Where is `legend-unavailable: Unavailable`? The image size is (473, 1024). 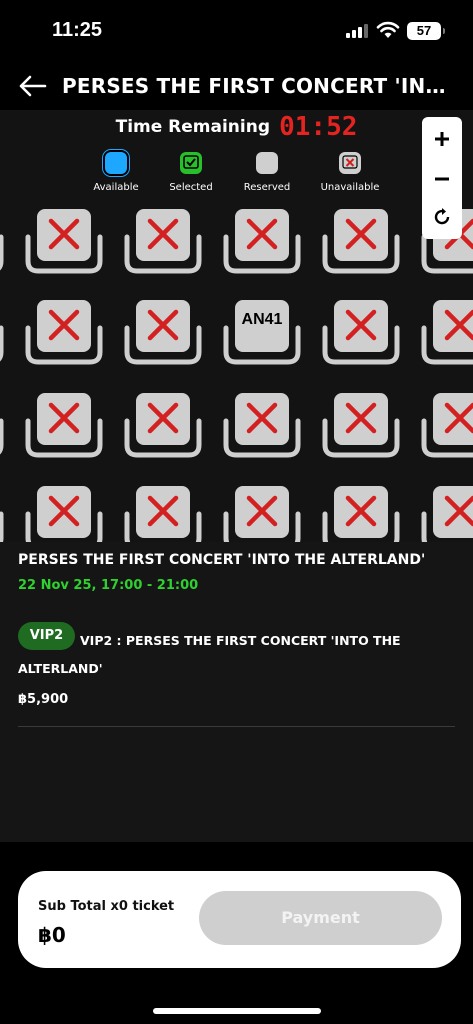
legend-unavailable: Unavailable is located at coordinates (350, 172).